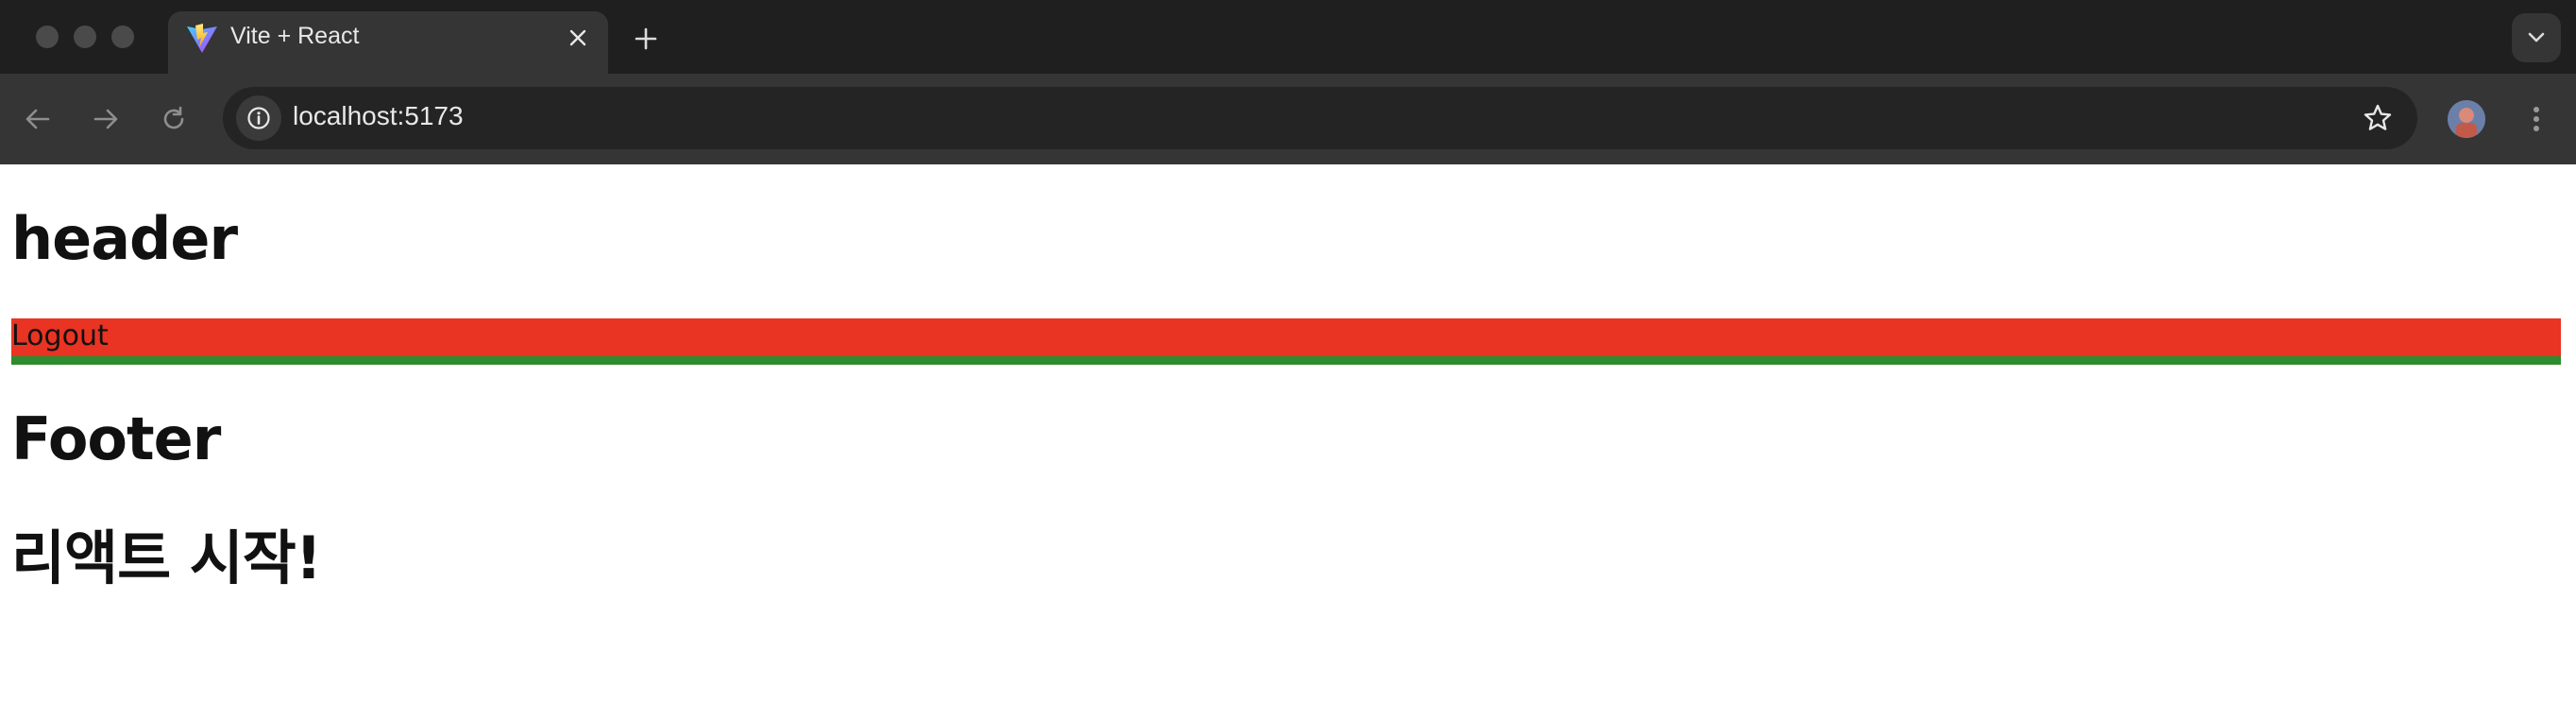  Describe the element at coordinates (47, 37) in the screenshot. I see `window-close-button` at that location.